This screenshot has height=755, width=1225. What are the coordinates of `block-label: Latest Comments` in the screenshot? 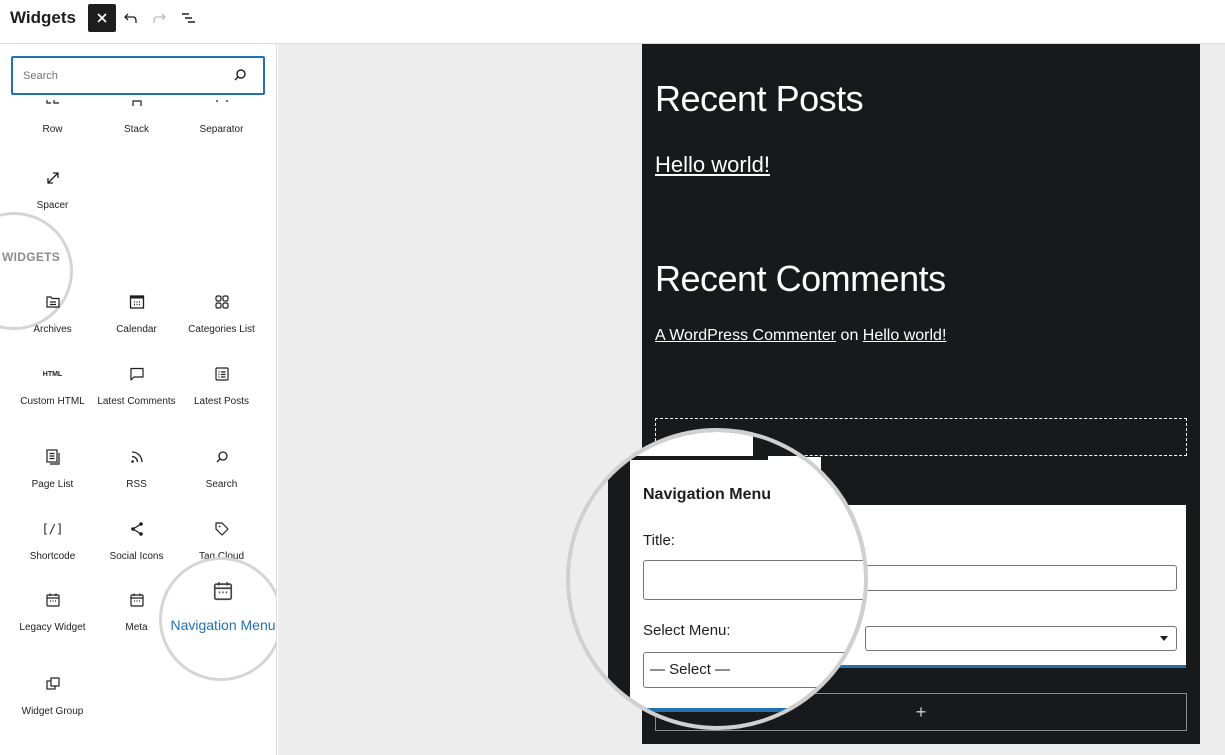 It's located at (136, 401).